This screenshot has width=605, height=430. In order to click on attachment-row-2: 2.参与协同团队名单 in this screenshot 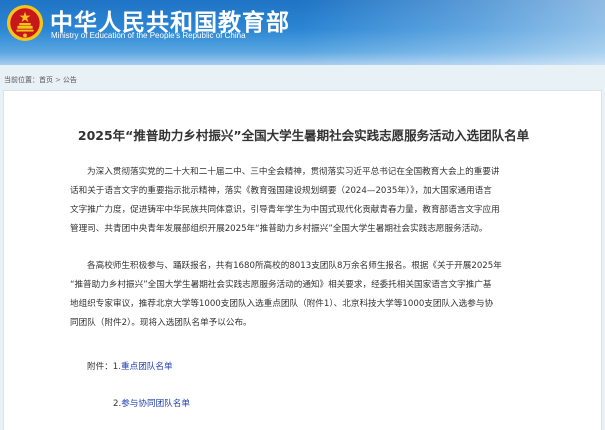, I will do `click(151, 403)`.